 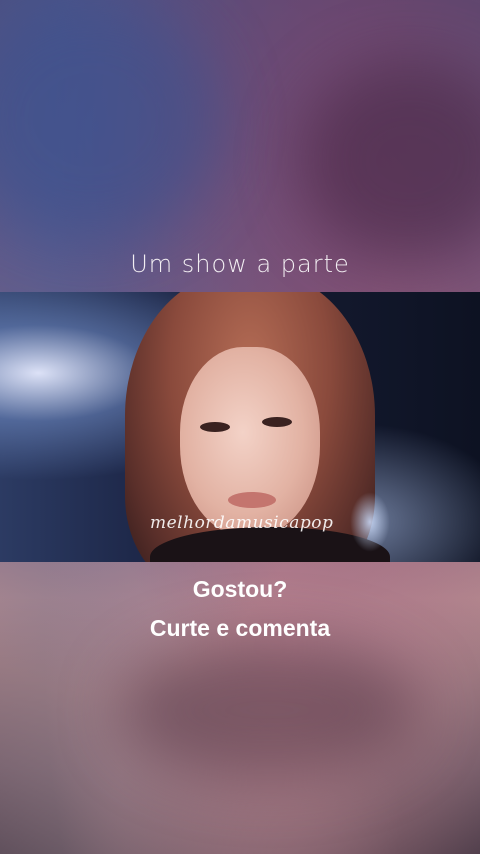 What do you see at coordinates (250, 442) in the screenshot?
I see `video-still-face` at bounding box center [250, 442].